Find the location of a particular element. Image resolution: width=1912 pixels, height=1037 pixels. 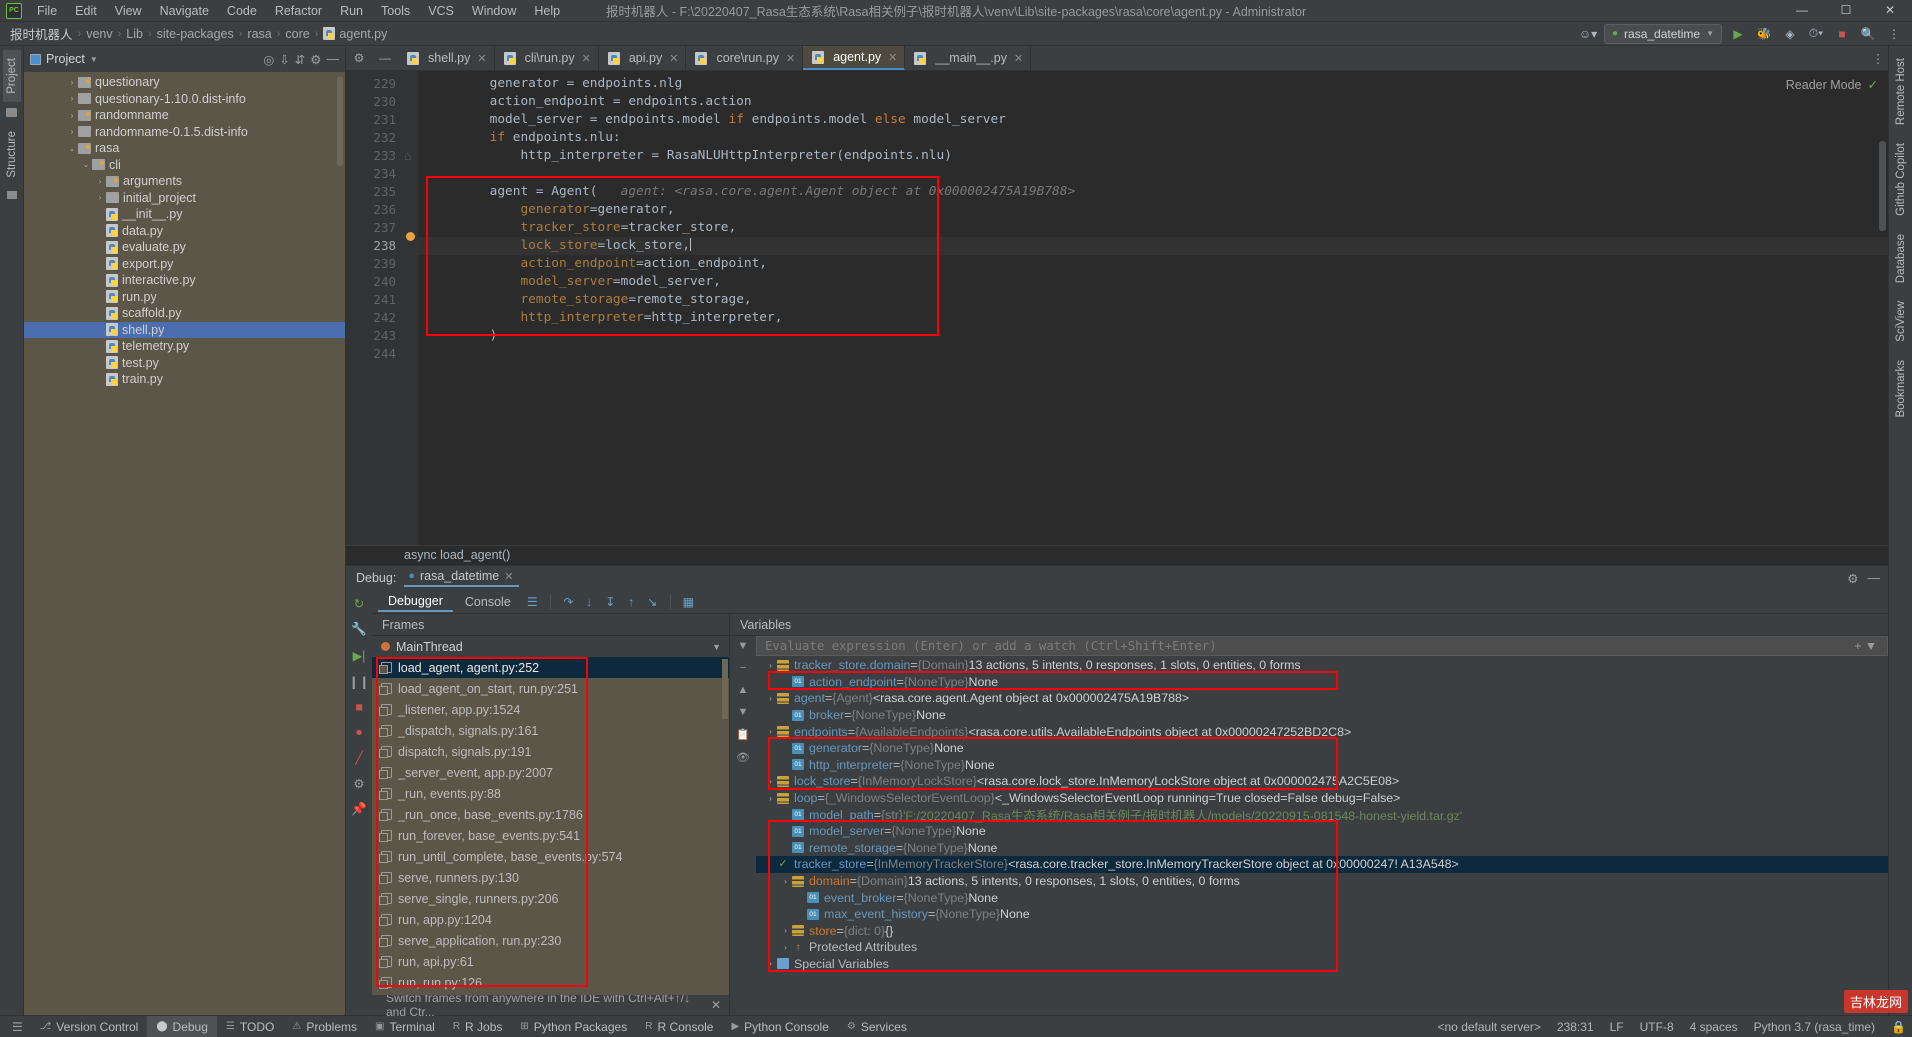

menu-view: View is located at coordinates (128, 11).